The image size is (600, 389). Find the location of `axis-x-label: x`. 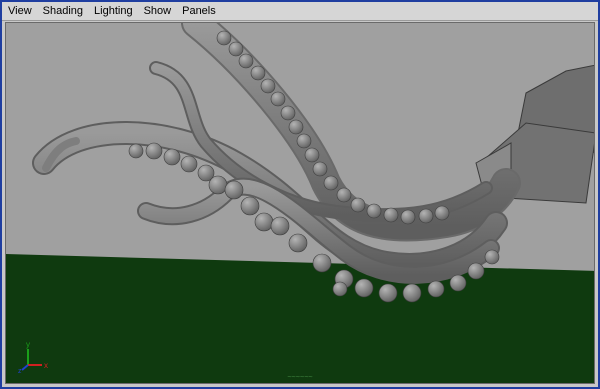

axis-x-label: x is located at coordinates (46, 365).